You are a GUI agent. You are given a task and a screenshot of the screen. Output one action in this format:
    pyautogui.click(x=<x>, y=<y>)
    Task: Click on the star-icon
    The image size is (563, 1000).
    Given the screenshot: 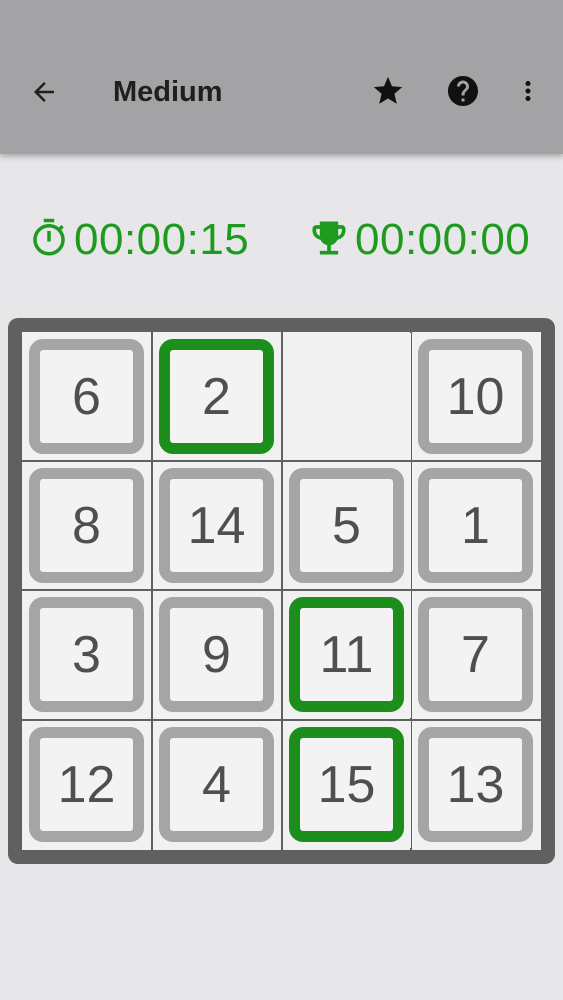 What is the action you would take?
    pyautogui.click(x=388, y=91)
    